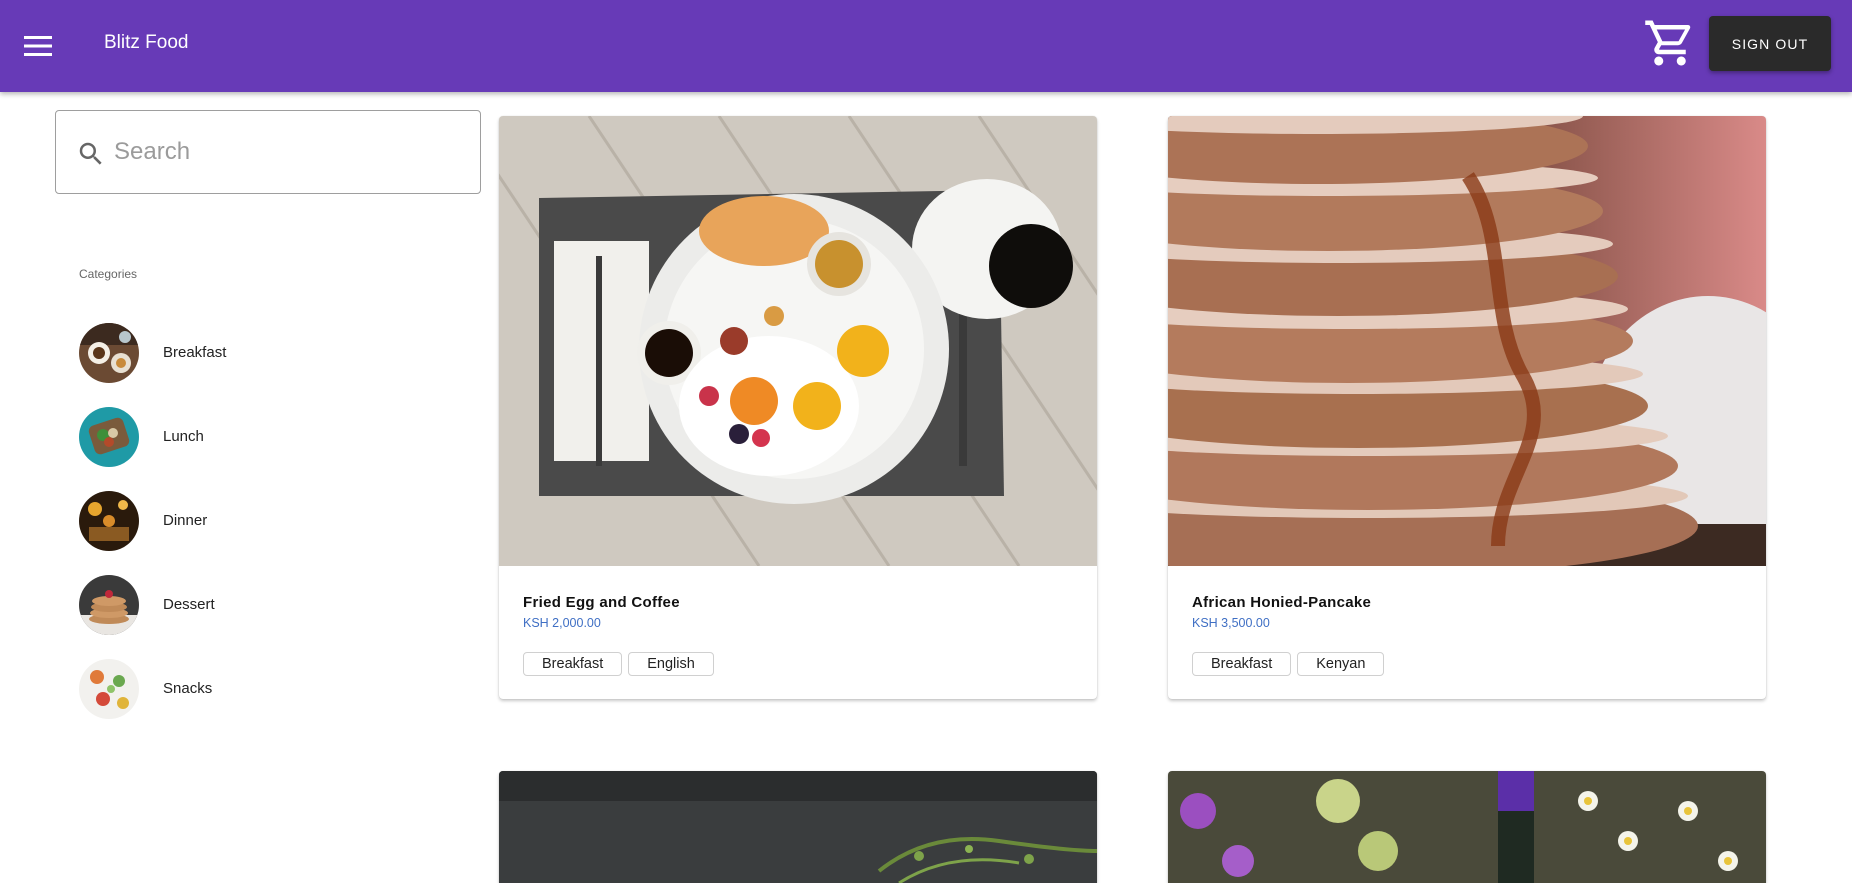 Image resolution: width=1852 pixels, height=883 pixels. What do you see at coordinates (109, 605) in the screenshot?
I see `dessert-avatar` at bounding box center [109, 605].